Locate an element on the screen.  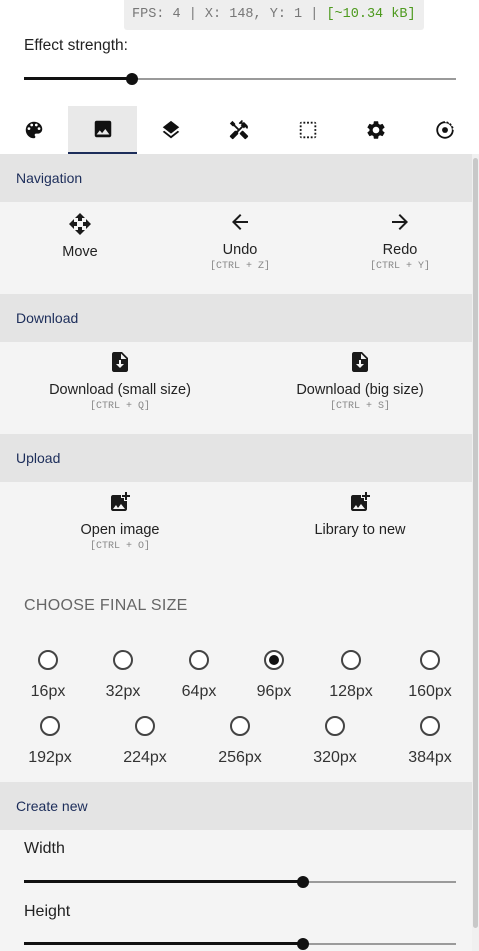
effect-strength-label: Effect strength: is located at coordinates (76, 45).